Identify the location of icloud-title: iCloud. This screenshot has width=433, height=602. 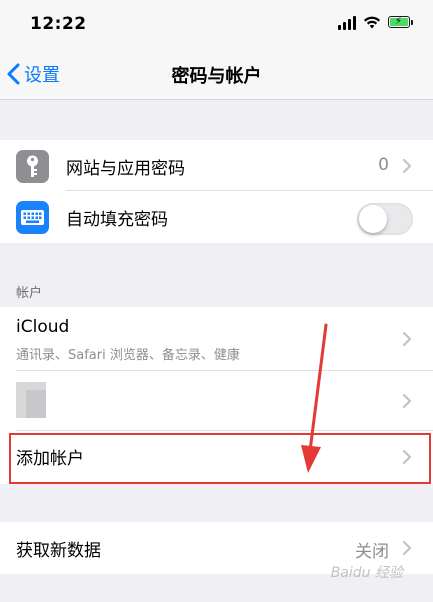
(43, 327).